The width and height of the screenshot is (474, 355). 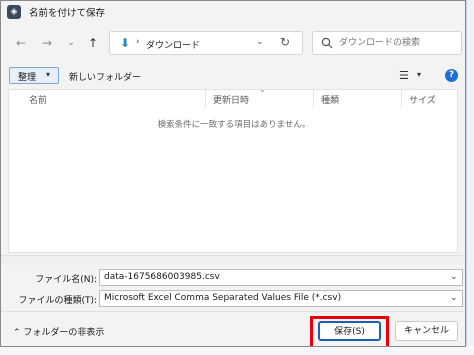 What do you see at coordinates (173, 44) in the screenshot?
I see `breadcrumb-downloads: ダウンロード` at bounding box center [173, 44].